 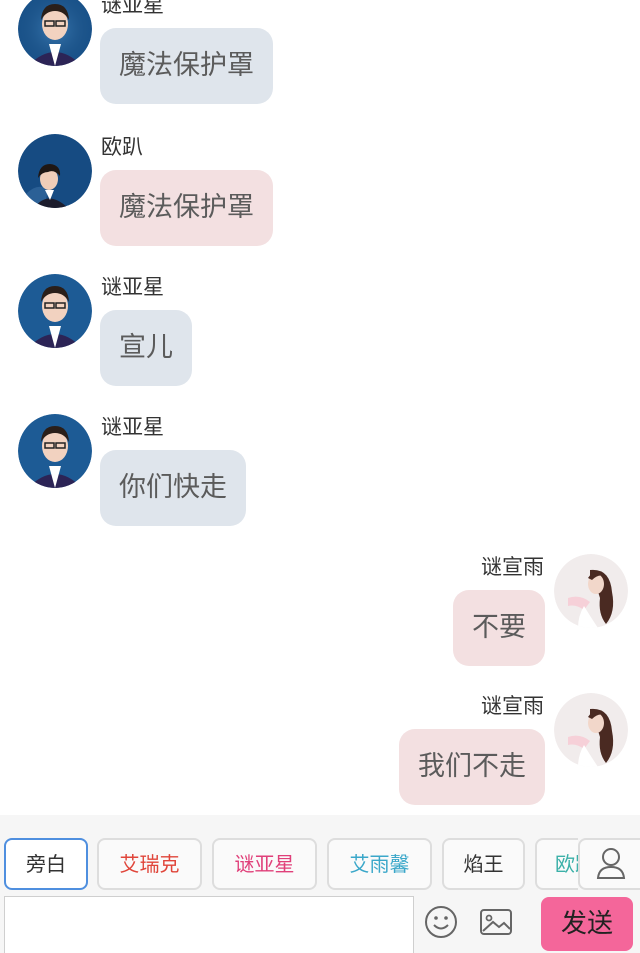 What do you see at coordinates (320, 56) in the screenshot?
I see `message: 谜亚星 魔法保护罩` at bounding box center [320, 56].